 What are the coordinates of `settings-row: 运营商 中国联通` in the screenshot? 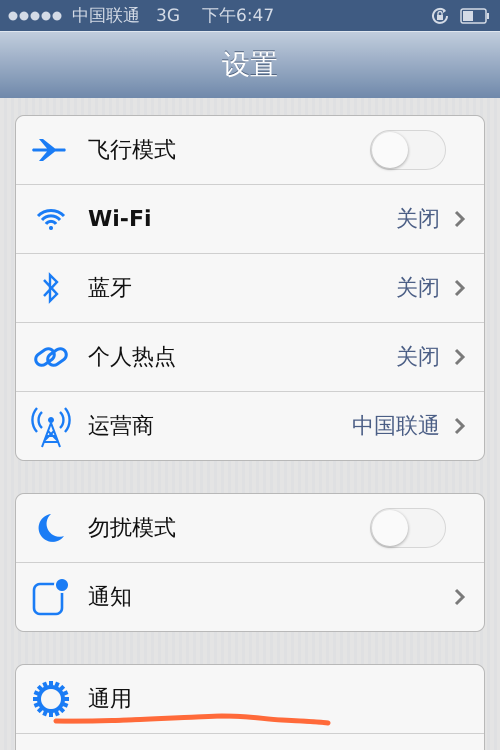 It's located at (250, 425).